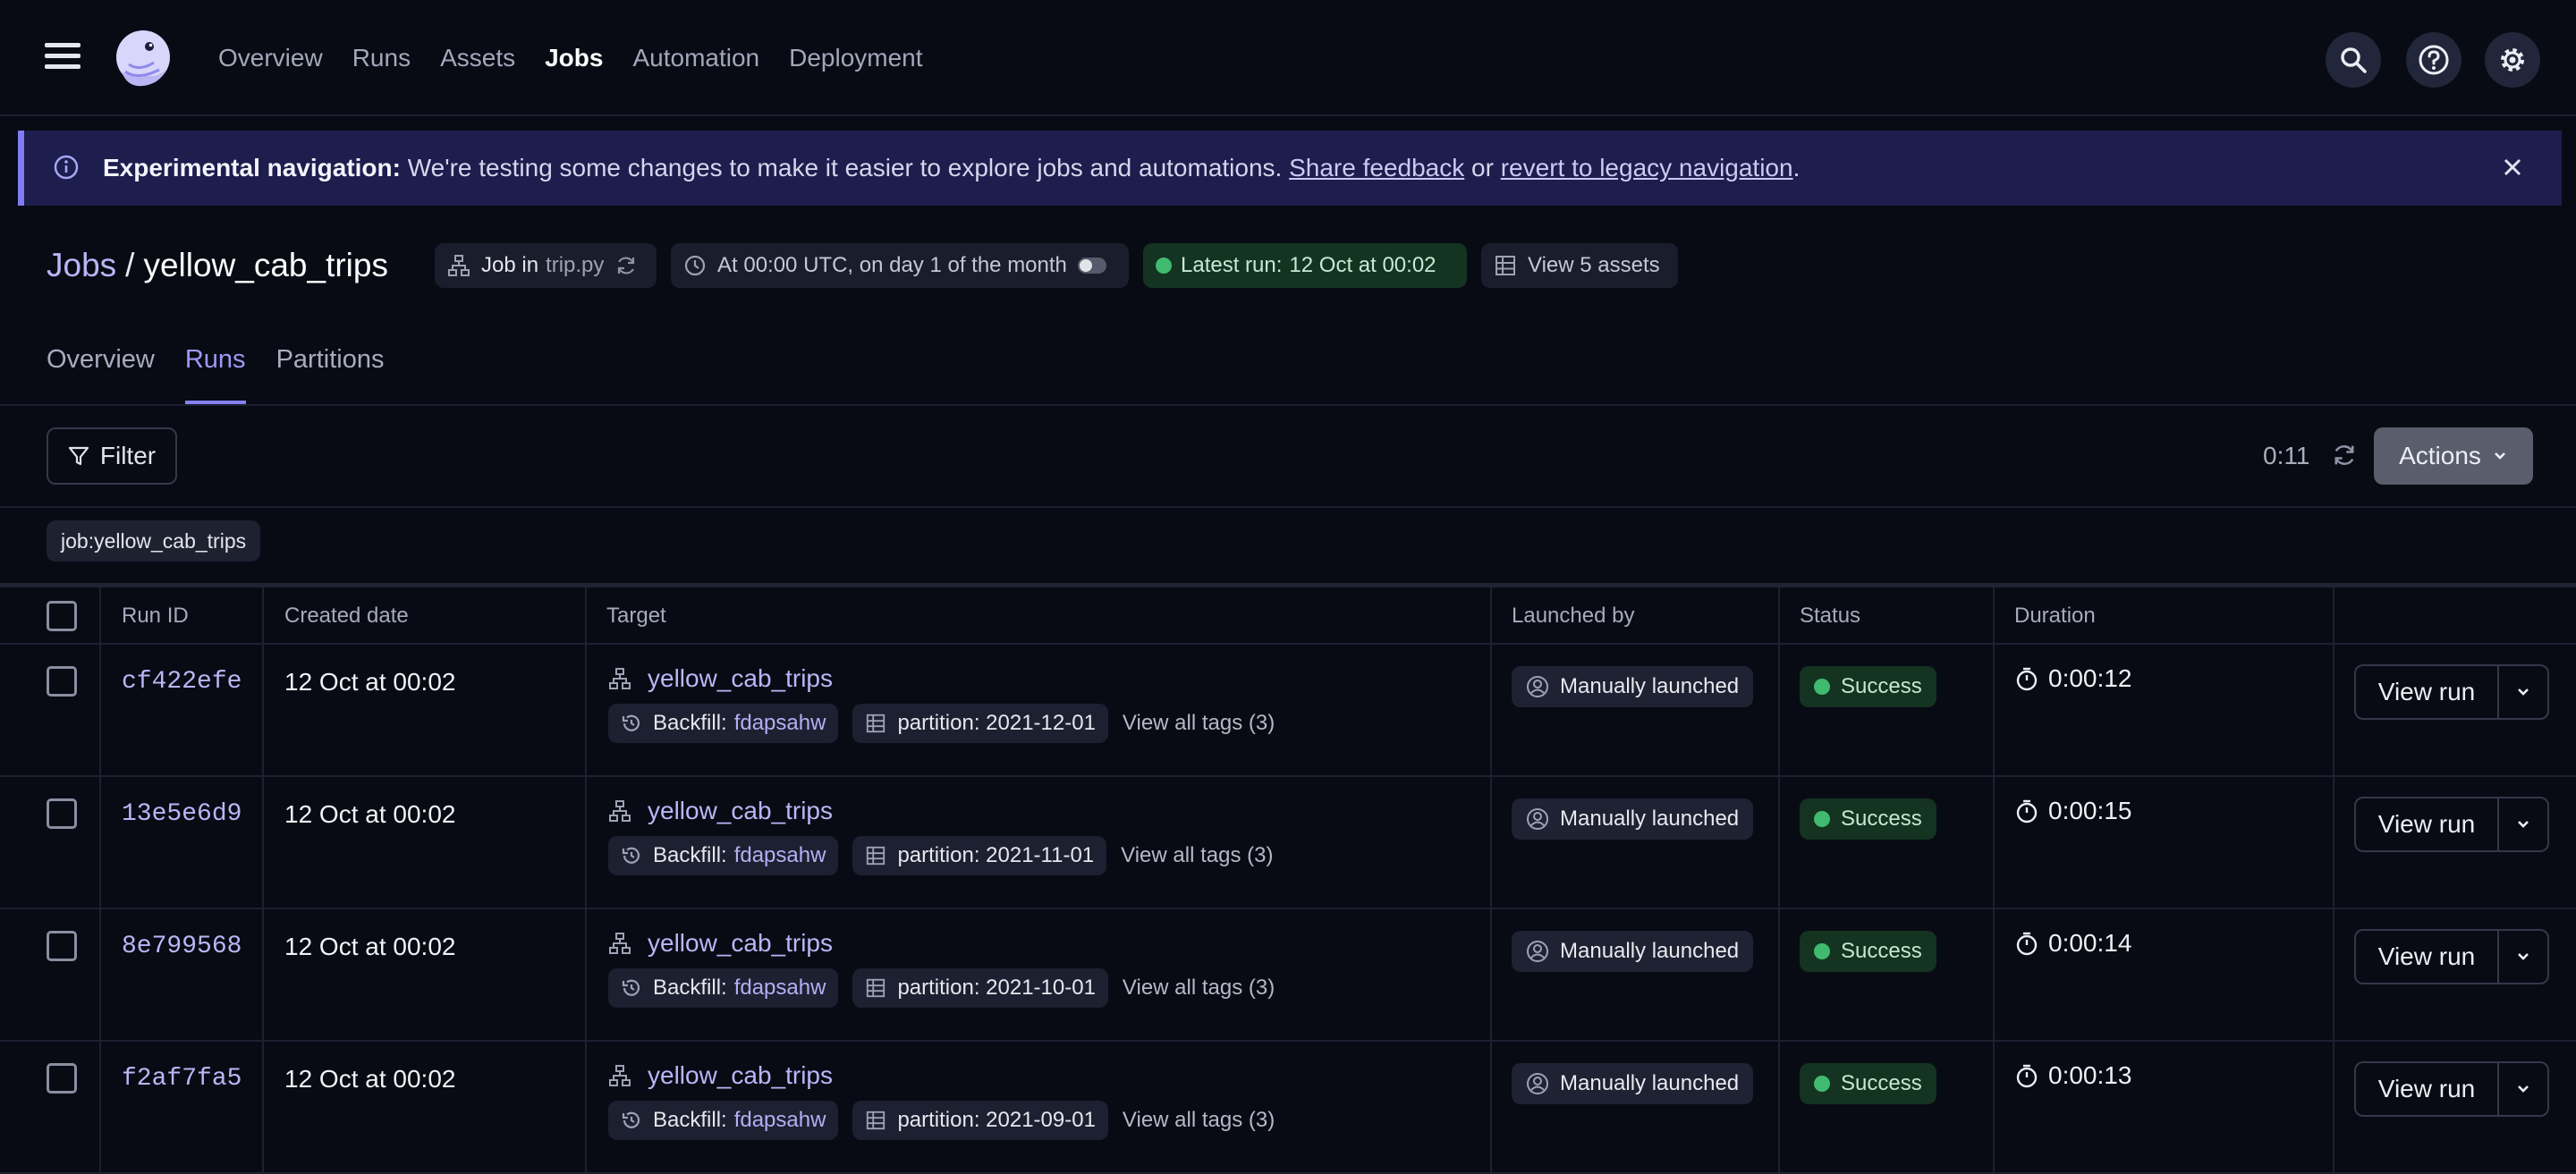 The width and height of the screenshot is (2576, 1174). I want to click on run-id-link: f2af7fa5, so click(182, 1079).